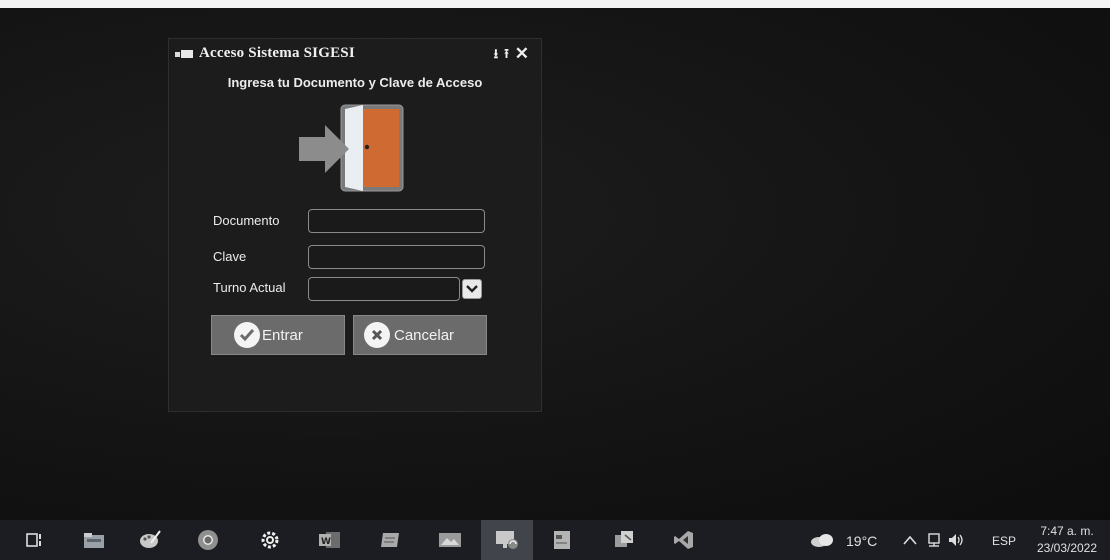  Describe the element at coordinates (355, 82) in the screenshot. I see `dialog-subtitle: Ingresa tu Documento y Clave de Acceso` at that location.